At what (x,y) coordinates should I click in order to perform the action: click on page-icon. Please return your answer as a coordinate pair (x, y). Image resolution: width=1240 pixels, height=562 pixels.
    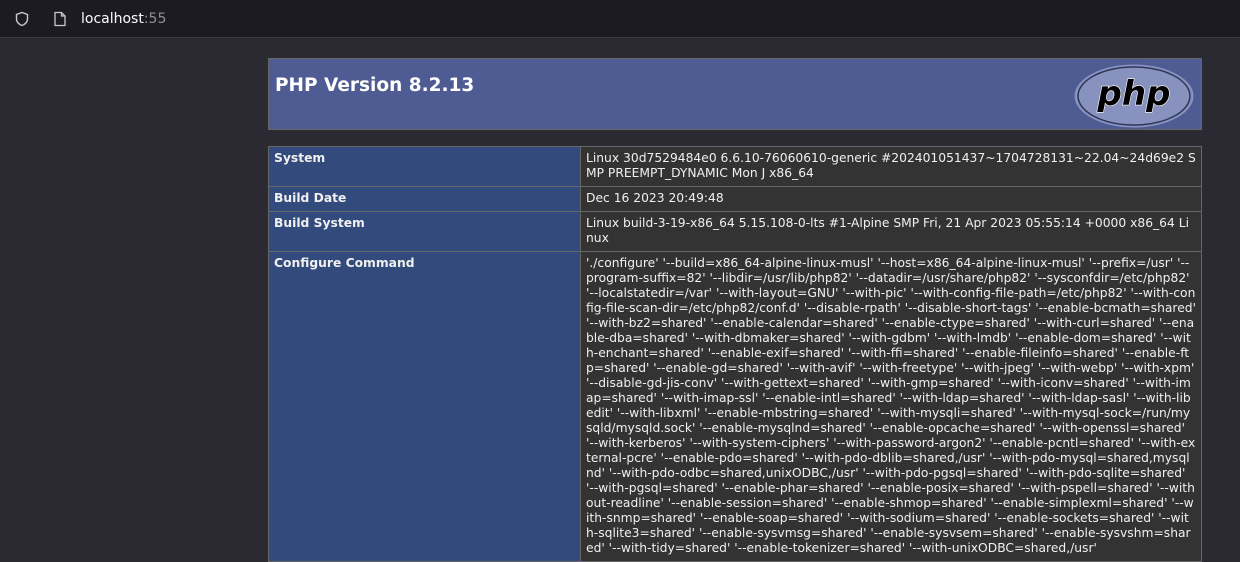
    Looking at the image, I should click on (60, 19).